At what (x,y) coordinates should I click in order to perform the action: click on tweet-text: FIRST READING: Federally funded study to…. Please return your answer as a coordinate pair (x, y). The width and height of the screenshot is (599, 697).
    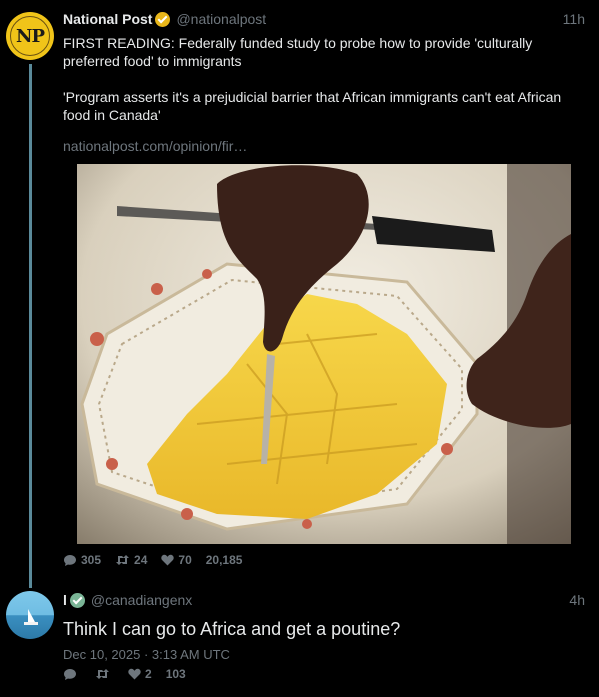
    Looking at the image, I should click on (312, 79).